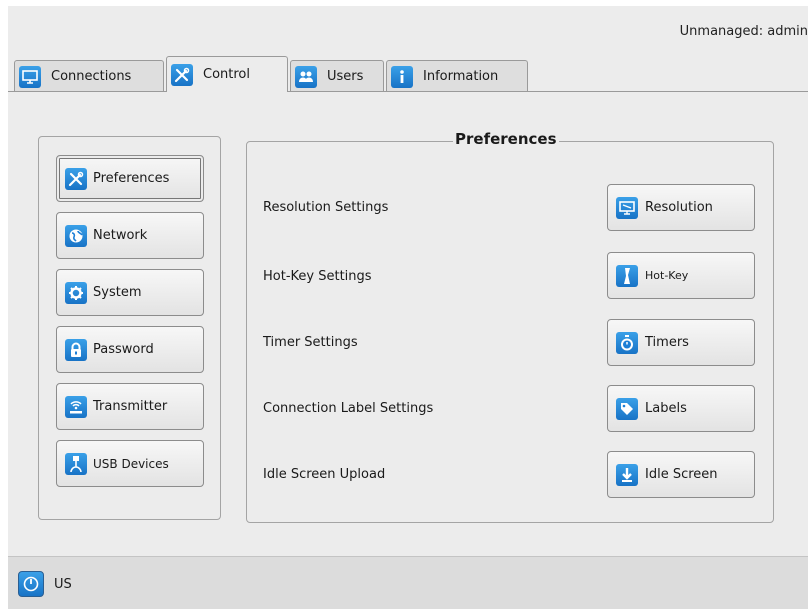 The width and height of the screenshot is (808, 609). I want to click on timers-button: Timers, so click(681, 342).